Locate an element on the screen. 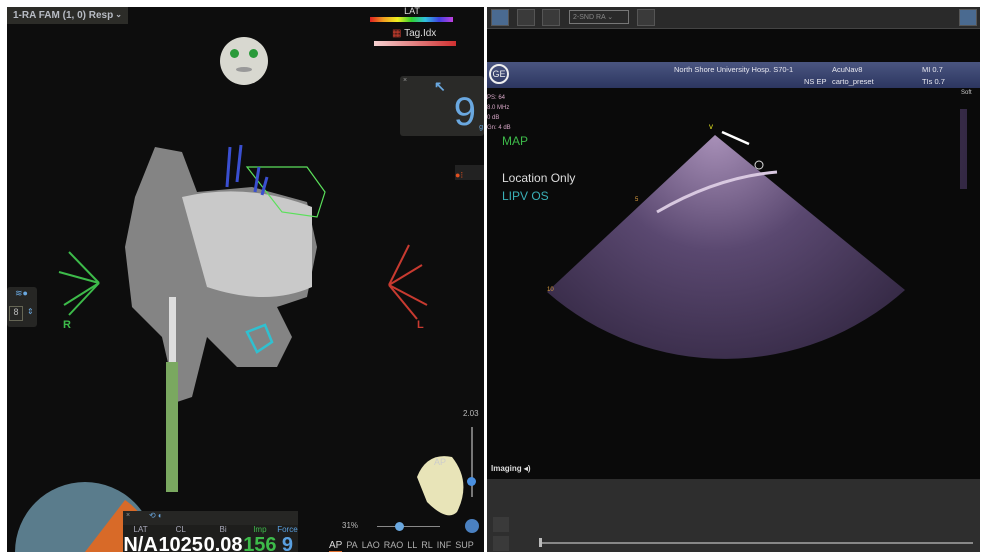  catheter-echo is located at coordinates (735, 138).